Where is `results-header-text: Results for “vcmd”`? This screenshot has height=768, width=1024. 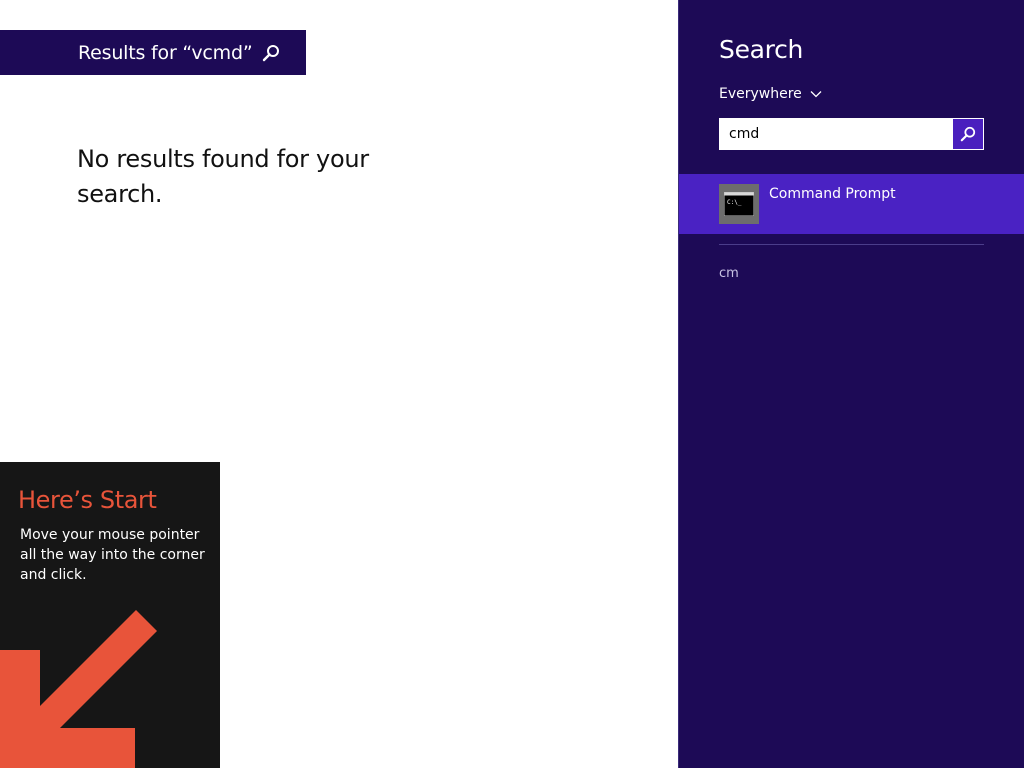
results-header-text: Results for “vcmd” is located at coordinates (165, 52).